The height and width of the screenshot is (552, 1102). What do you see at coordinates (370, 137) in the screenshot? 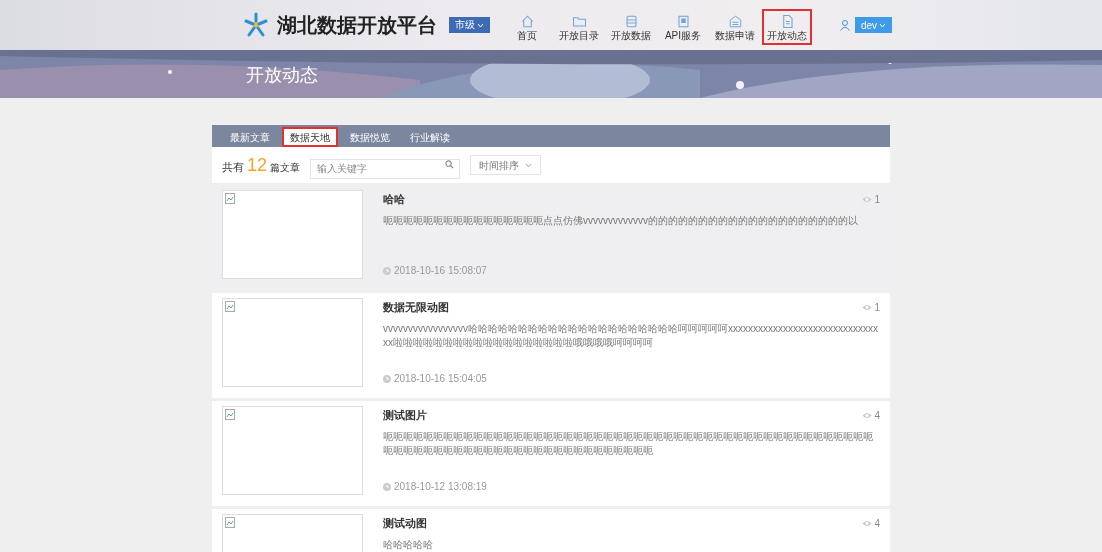
I see `category-tab: 数据悦览` at bounding box center [370, 137].